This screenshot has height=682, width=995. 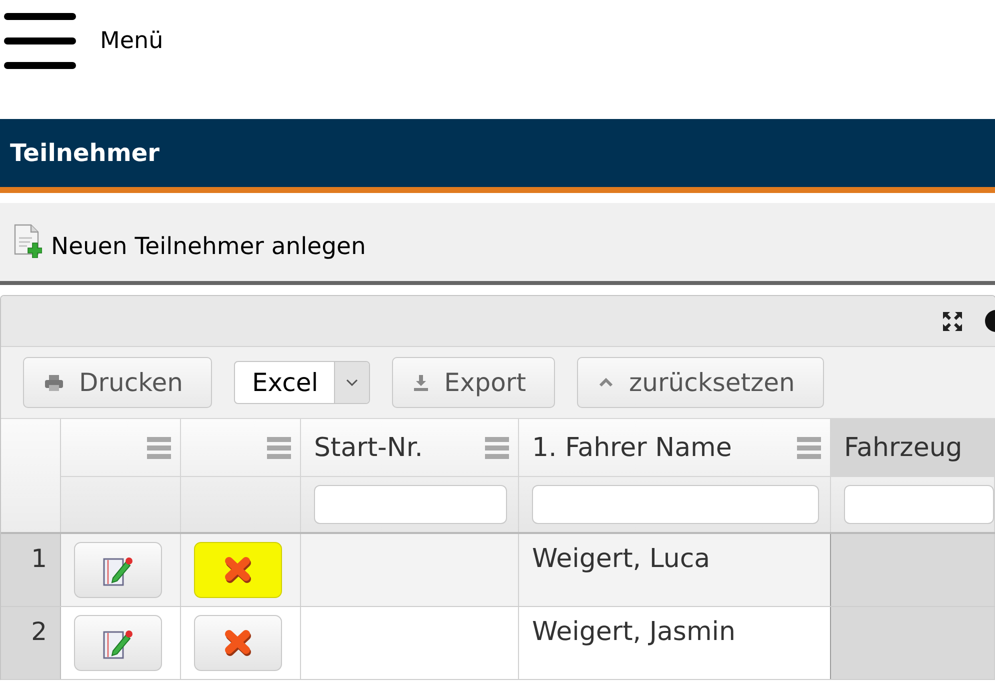 What do you see at coordinates (606, 382) in the screenshot?
I see `caret-up-icon` at bounding box center [606, 382].